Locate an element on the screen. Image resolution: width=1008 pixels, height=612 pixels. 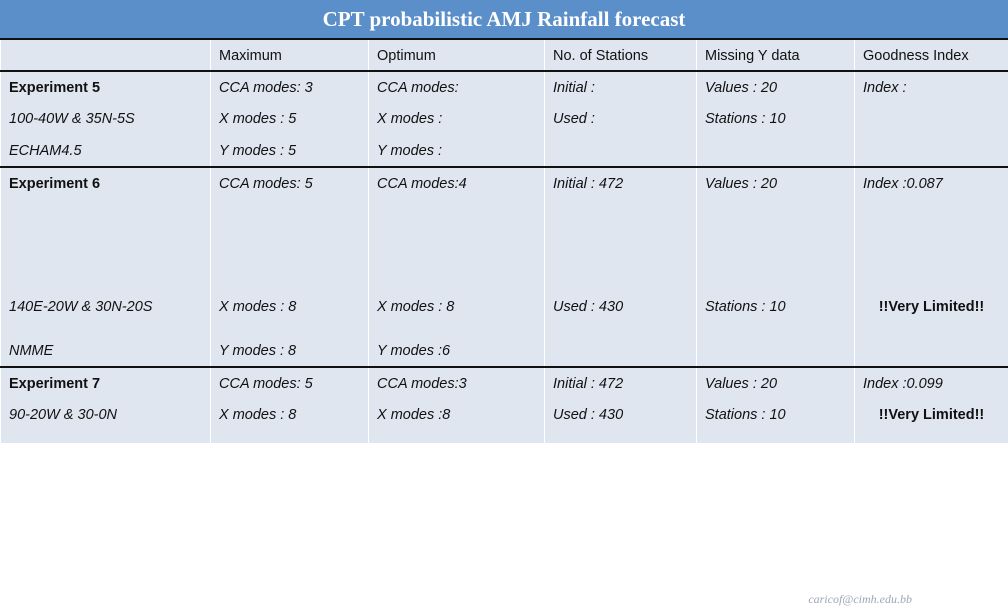
cell-goodness: Index :0.087 is located at coordinates (931, 228).